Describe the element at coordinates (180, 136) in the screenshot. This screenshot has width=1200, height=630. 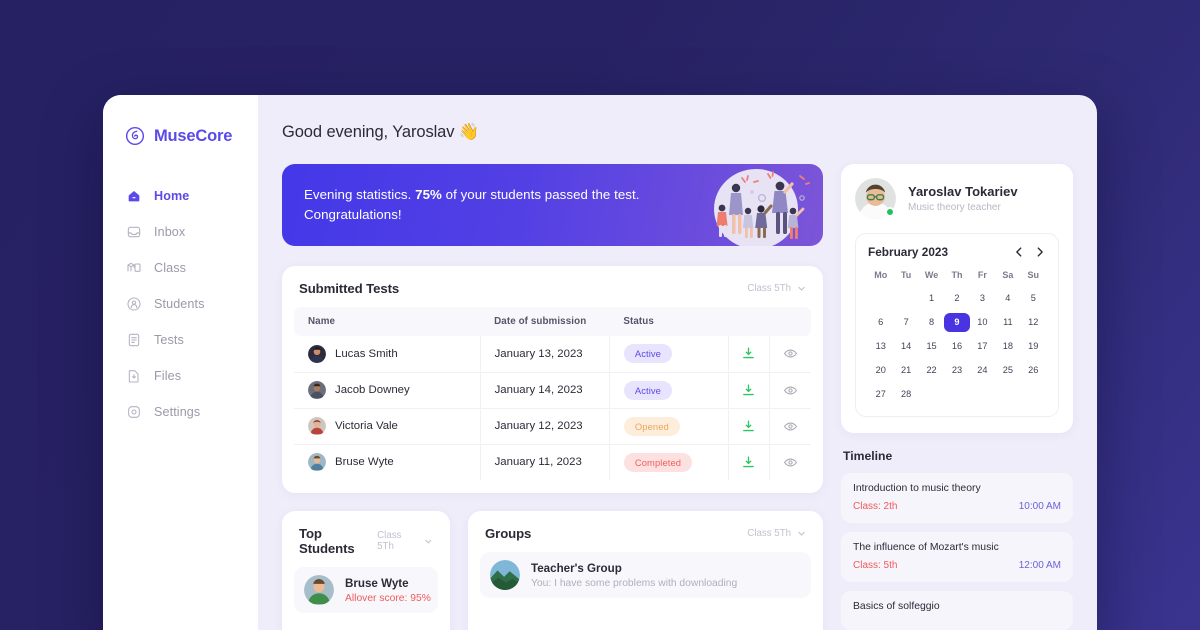
I see `brand-logo: MuseCore` at that location.